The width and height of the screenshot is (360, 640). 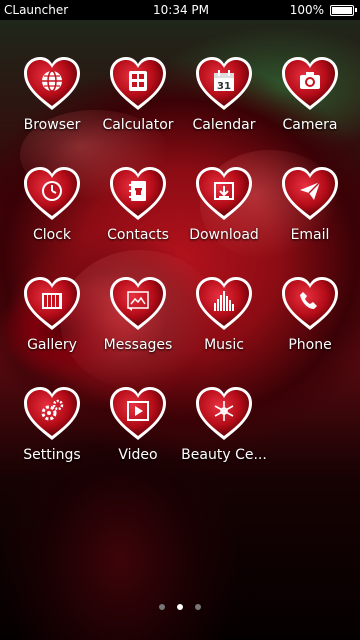 I want to click on app-label: Clock, so click(x=52, y=235).